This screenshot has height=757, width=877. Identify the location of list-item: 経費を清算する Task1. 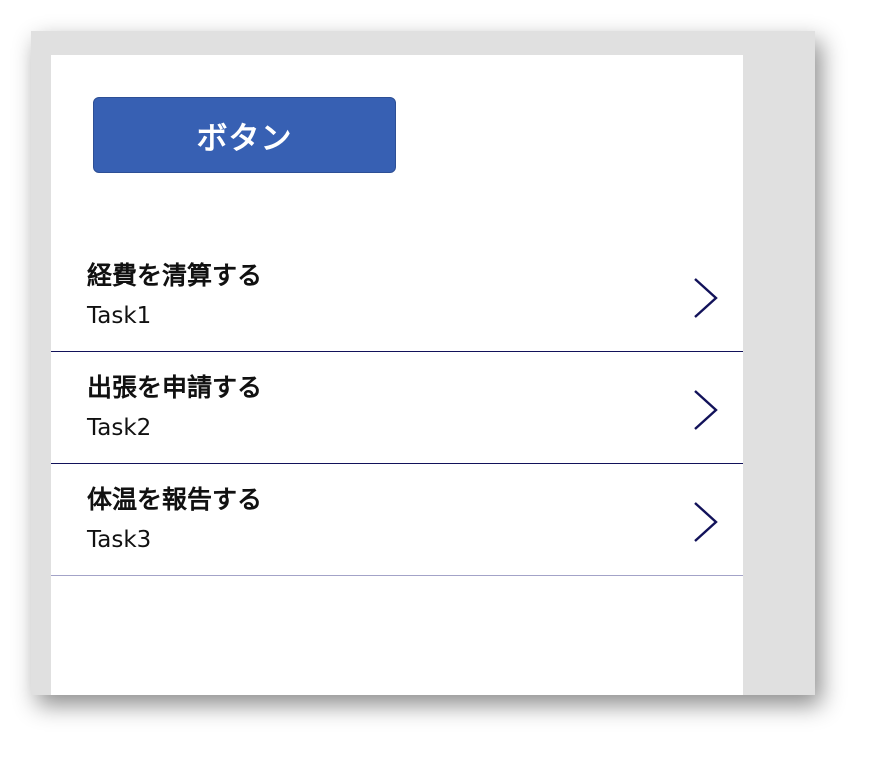
(397, 296).